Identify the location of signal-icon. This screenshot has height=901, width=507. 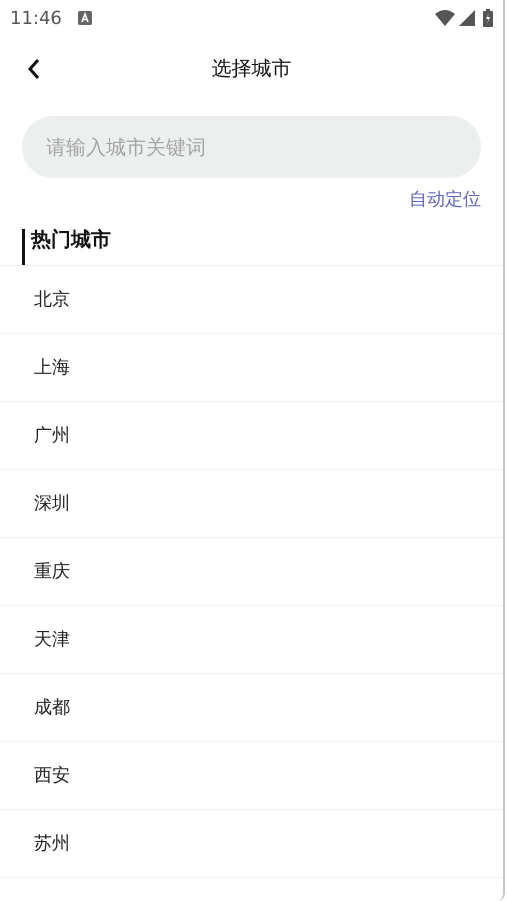
(467, 18).